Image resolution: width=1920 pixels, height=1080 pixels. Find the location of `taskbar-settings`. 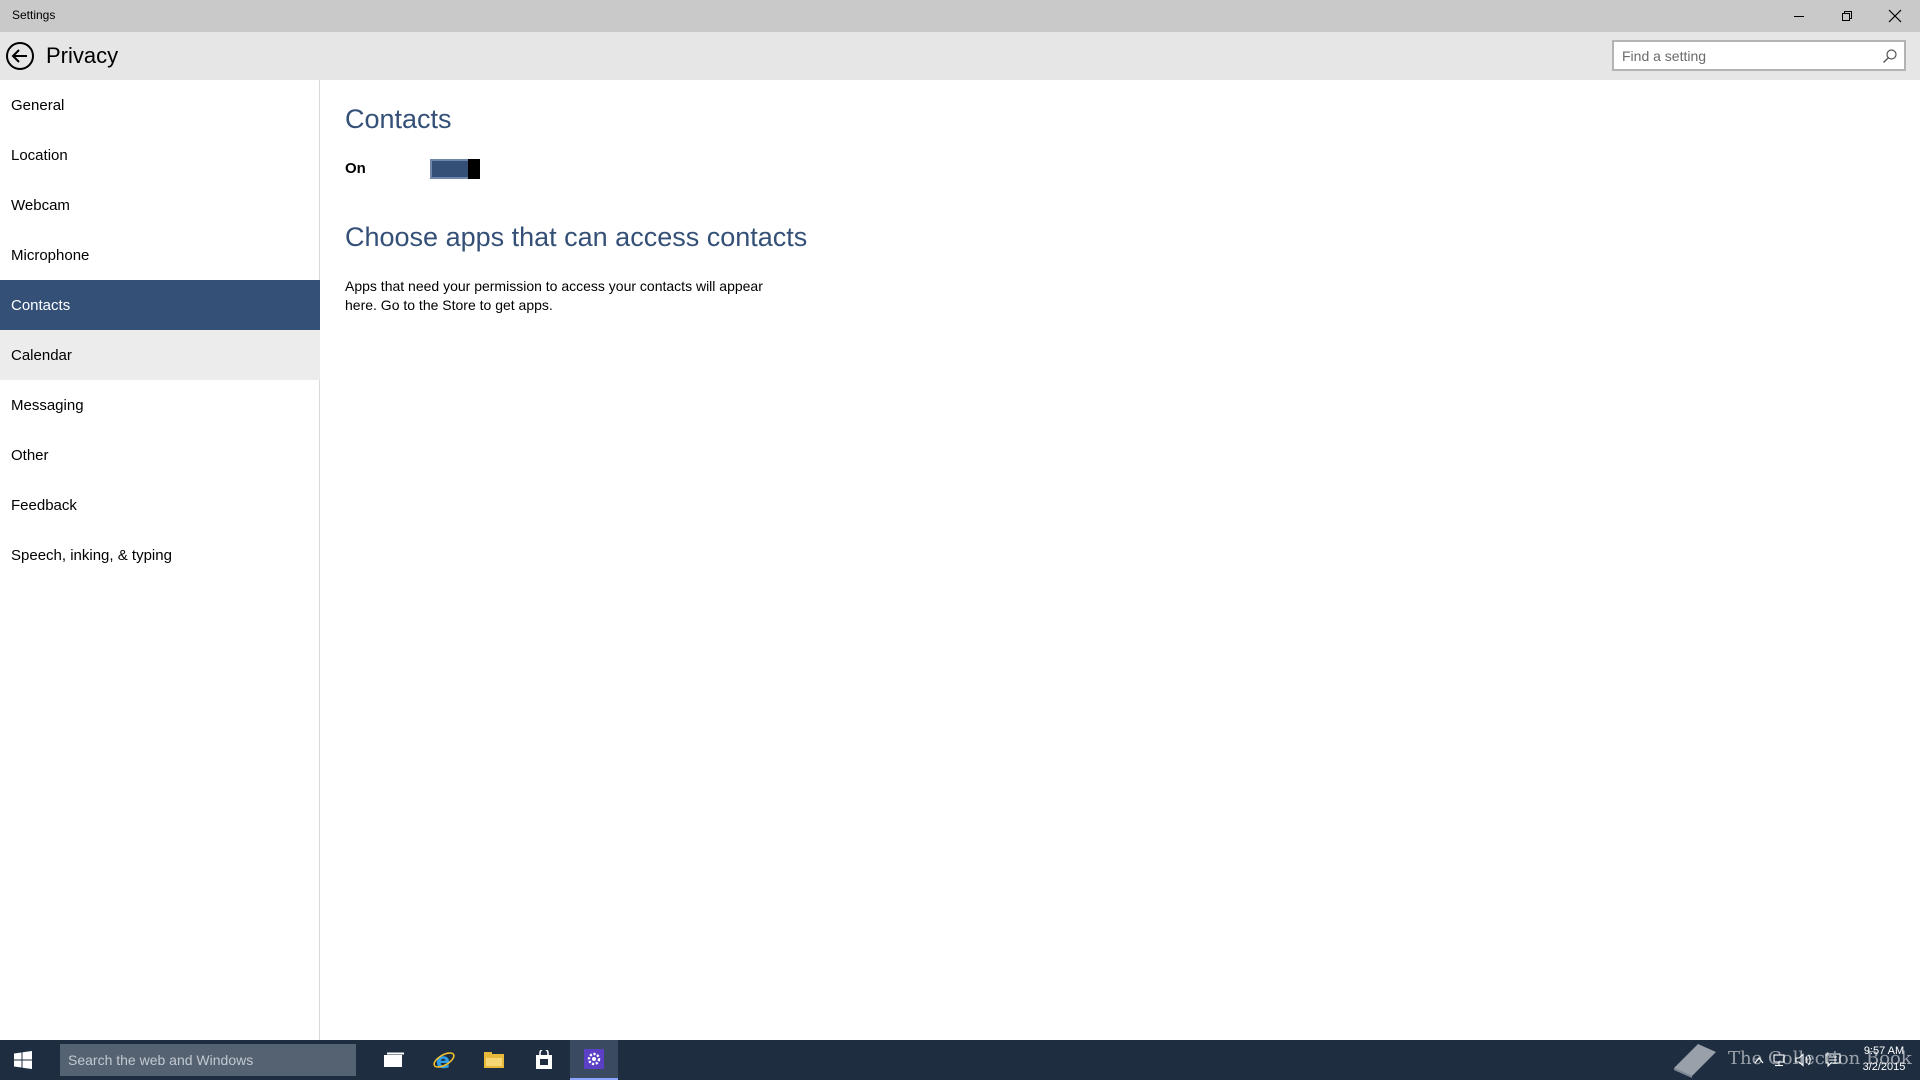

taskbar-settings is located at coordinates (594, 1060).